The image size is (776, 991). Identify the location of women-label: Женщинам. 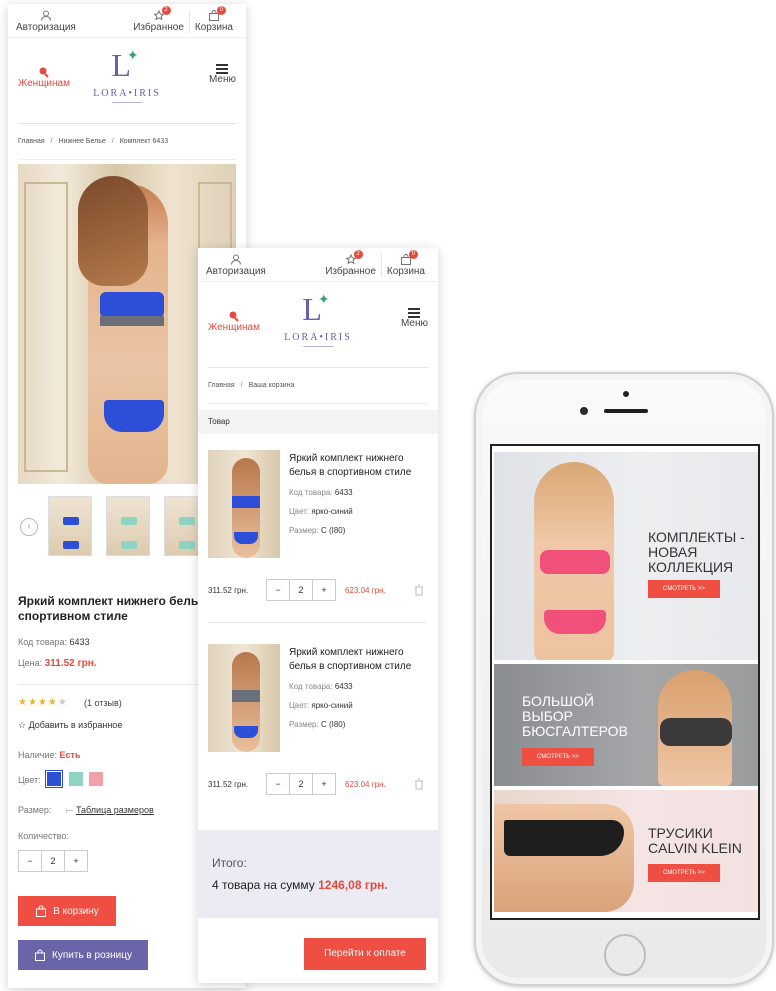
(44, 83).